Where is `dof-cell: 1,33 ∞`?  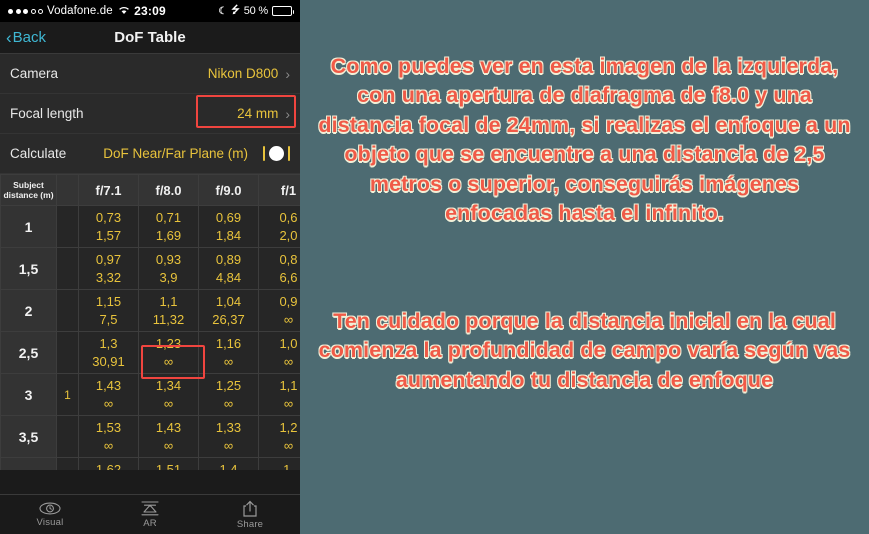 dof-cell: 1,33 ∞ is located at coordinates (228, 436).